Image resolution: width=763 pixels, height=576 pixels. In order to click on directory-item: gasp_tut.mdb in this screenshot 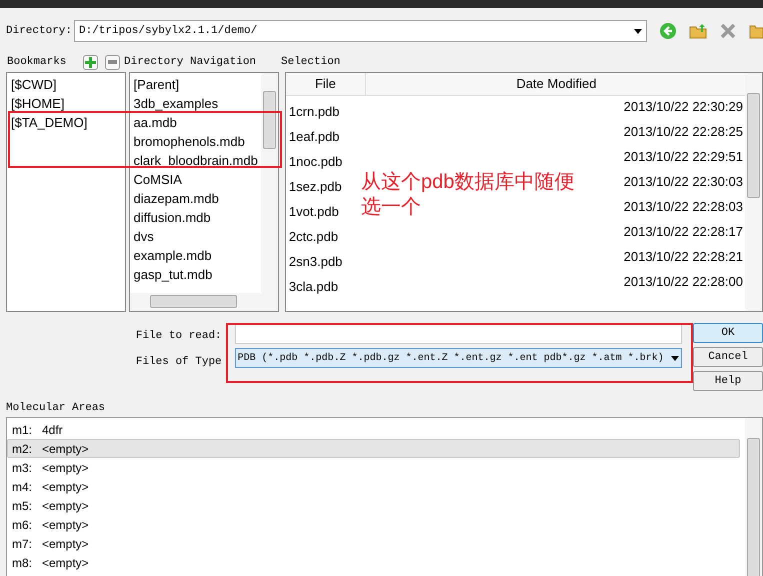, I will do `click(197, 274)`.